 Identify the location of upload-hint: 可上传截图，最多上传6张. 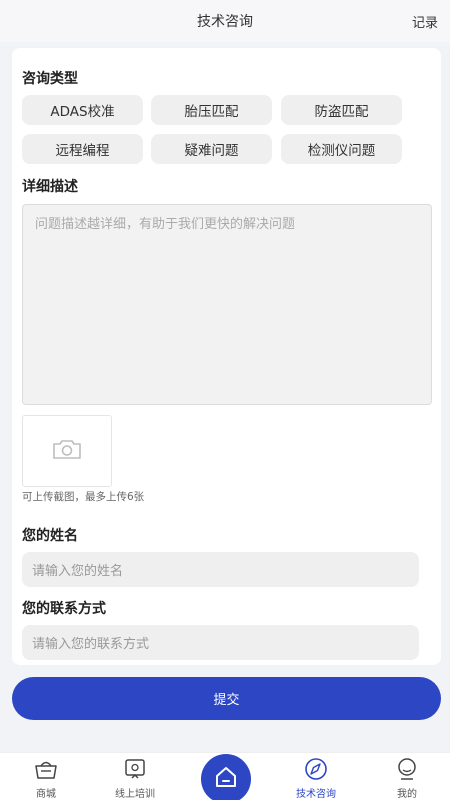
(83, 497).